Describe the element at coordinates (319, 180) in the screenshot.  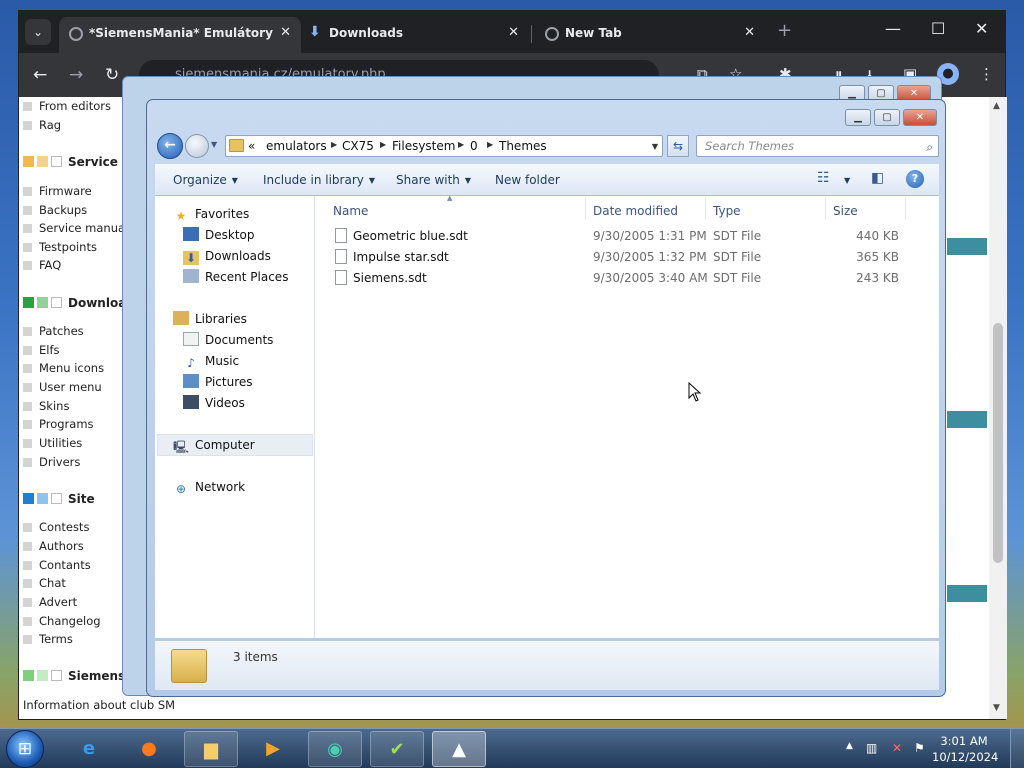
I see `include-in-library-button: Include in library ▼` at that location.